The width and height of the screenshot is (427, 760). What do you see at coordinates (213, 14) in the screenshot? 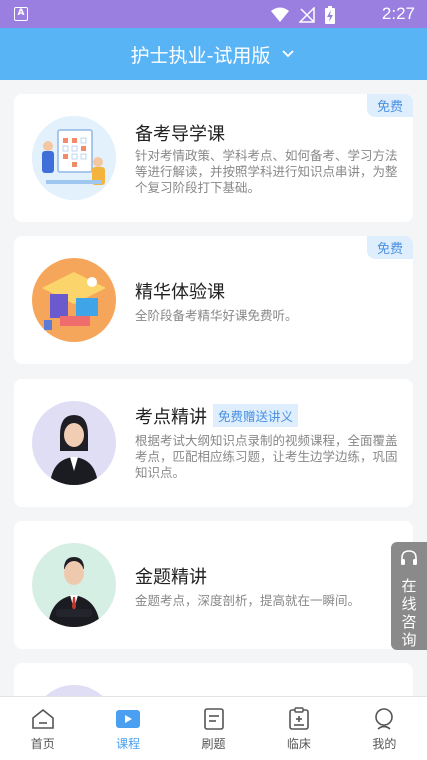
I see `status-bar: A 2:27` at bounding box center [213, 14].